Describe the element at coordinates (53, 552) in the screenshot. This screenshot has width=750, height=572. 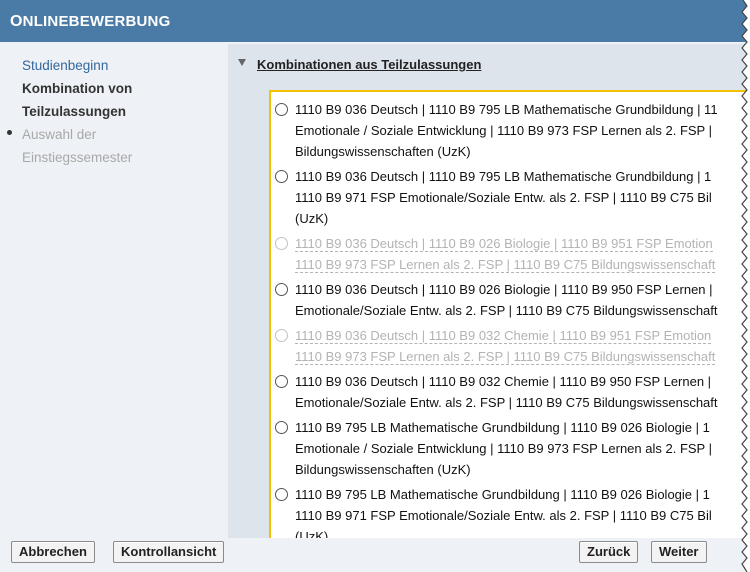
I see `cancel-button: Abbrechen` at that location.